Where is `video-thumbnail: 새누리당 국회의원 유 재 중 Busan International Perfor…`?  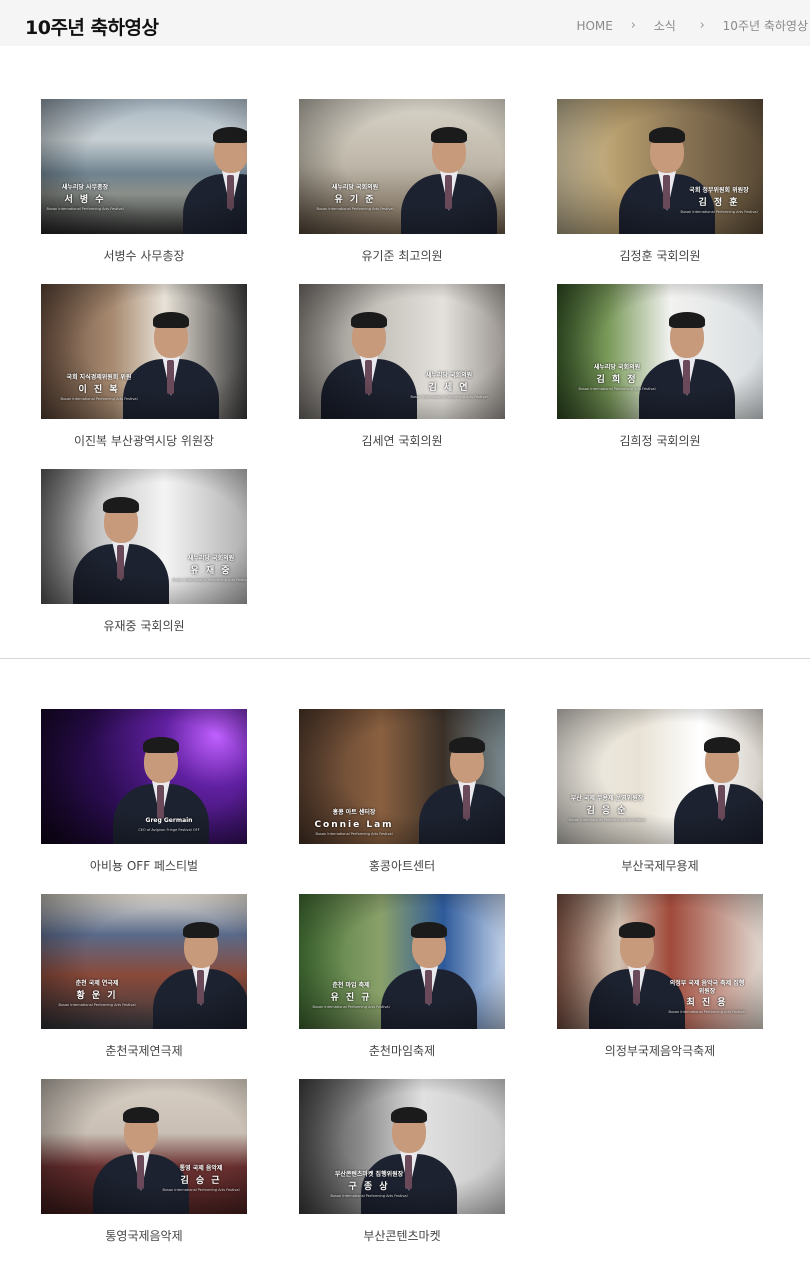
video-thumbnail: 새누리당 국회의원 유 재 중 Busan International Perfor… is located at coordinates (144, 536).